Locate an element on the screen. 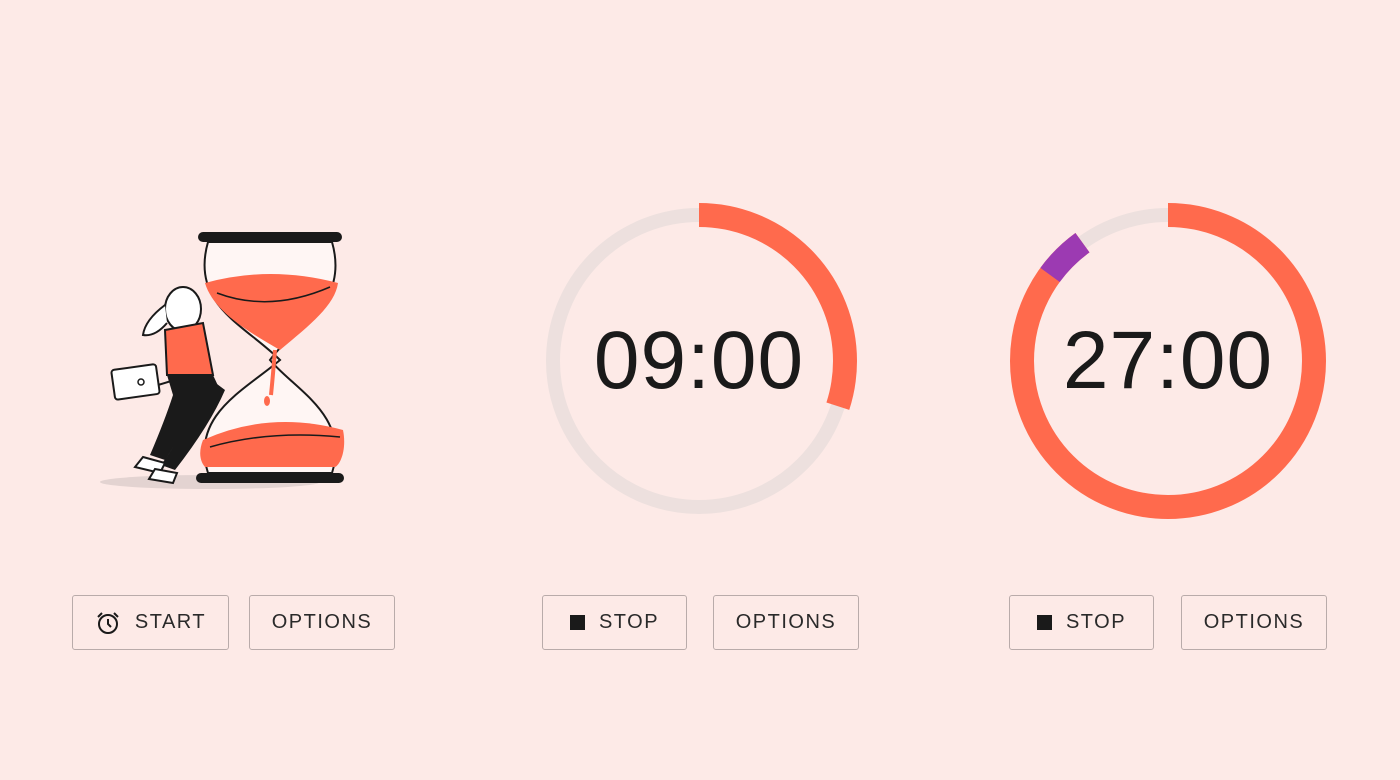 Image resolution: width=1400 pixels, height=780 pixels. hourglass-illustration is located at coordinates (222, 360).